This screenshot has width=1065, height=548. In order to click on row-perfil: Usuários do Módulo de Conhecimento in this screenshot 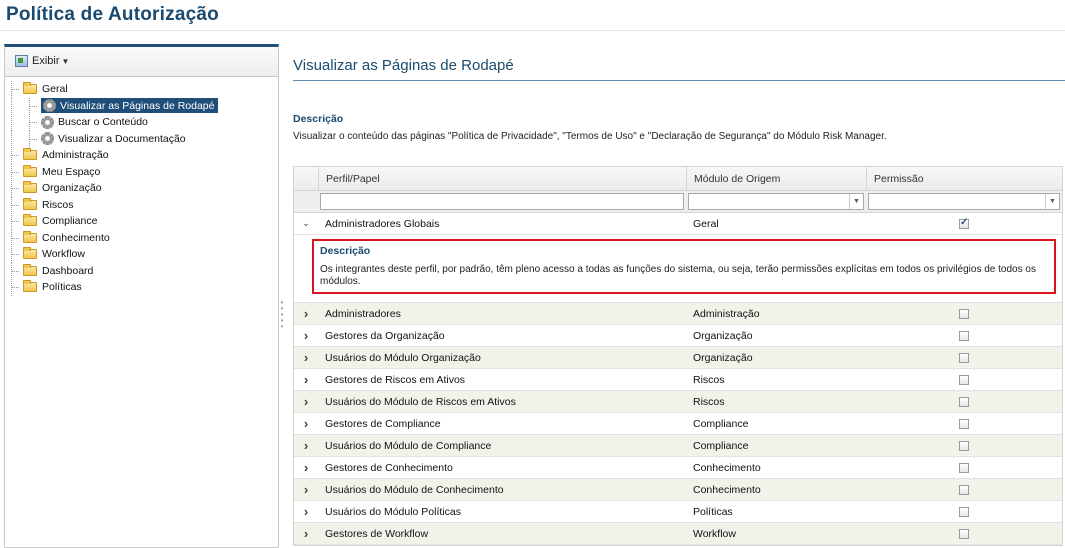, I will do `click(414, 489)`.